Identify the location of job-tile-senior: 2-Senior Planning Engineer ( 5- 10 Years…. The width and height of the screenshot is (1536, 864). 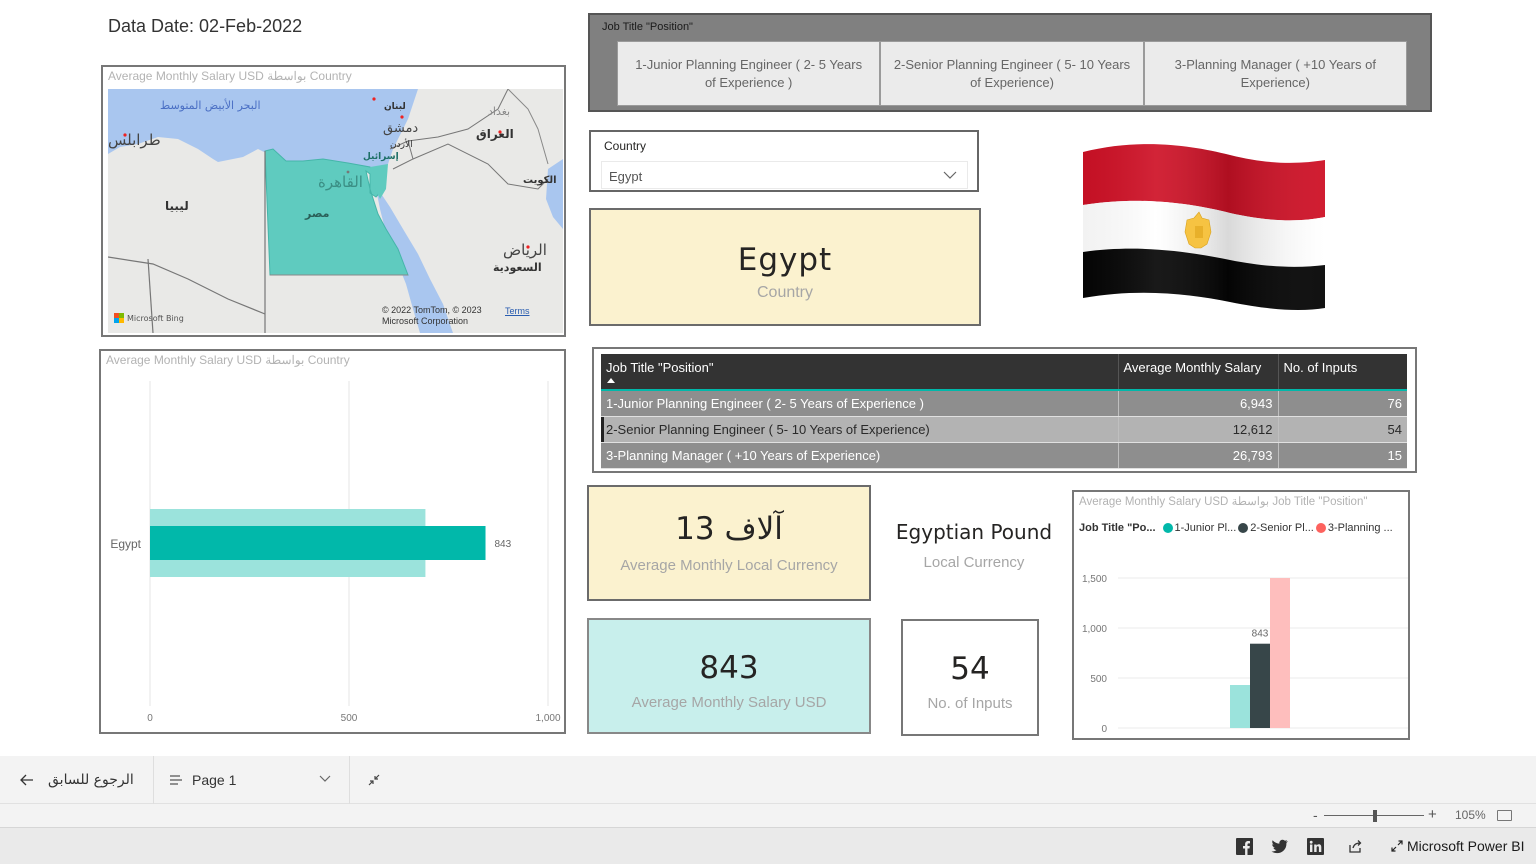
(1012, 73).